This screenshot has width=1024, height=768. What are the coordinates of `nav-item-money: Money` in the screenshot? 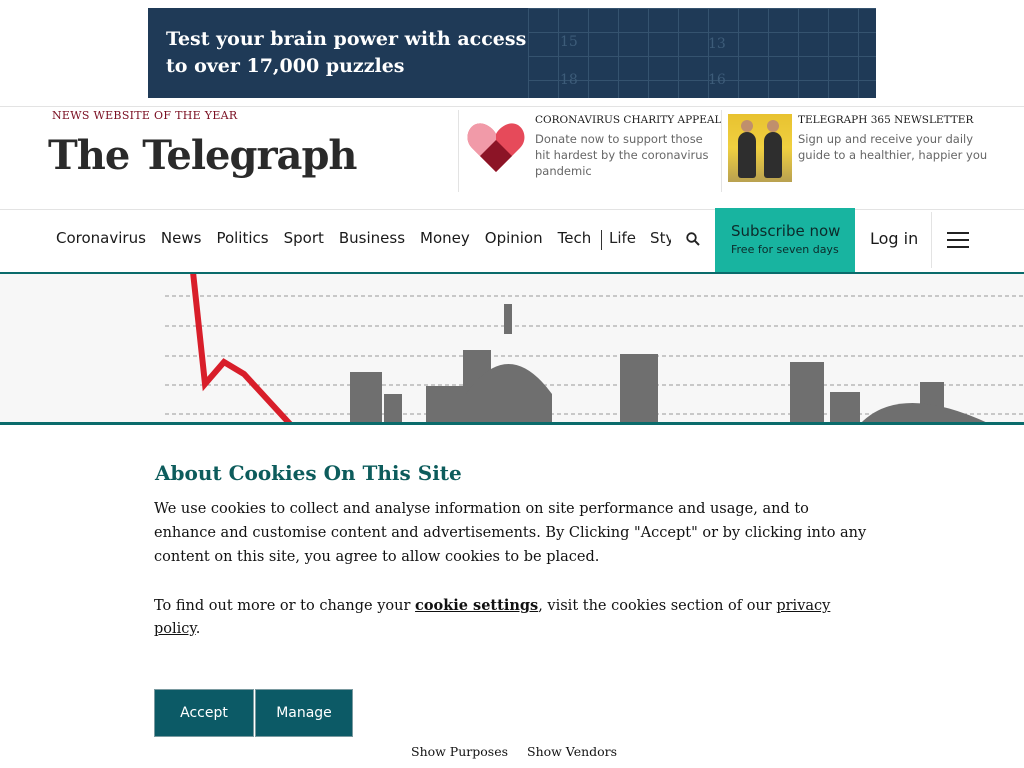 It's located at (445, 238).